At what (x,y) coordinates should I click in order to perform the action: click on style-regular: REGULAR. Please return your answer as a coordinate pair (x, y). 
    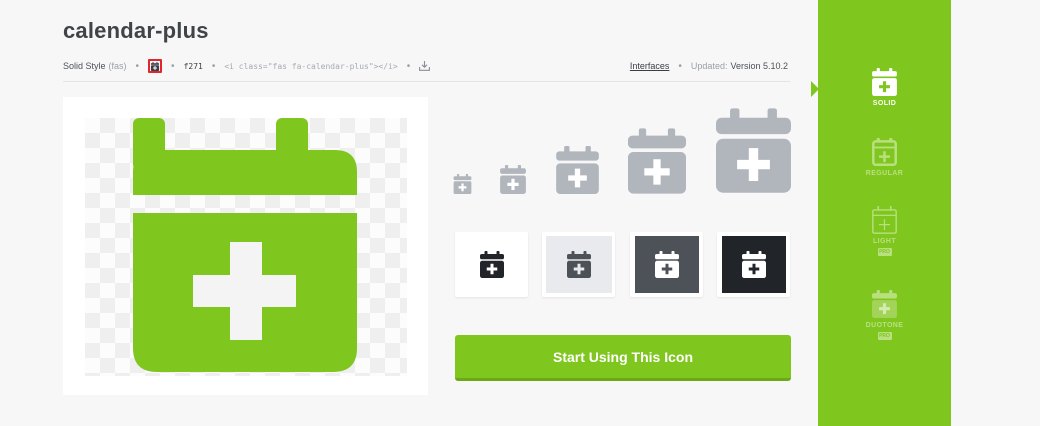
    Looking at the image, I should click on (884, 157).